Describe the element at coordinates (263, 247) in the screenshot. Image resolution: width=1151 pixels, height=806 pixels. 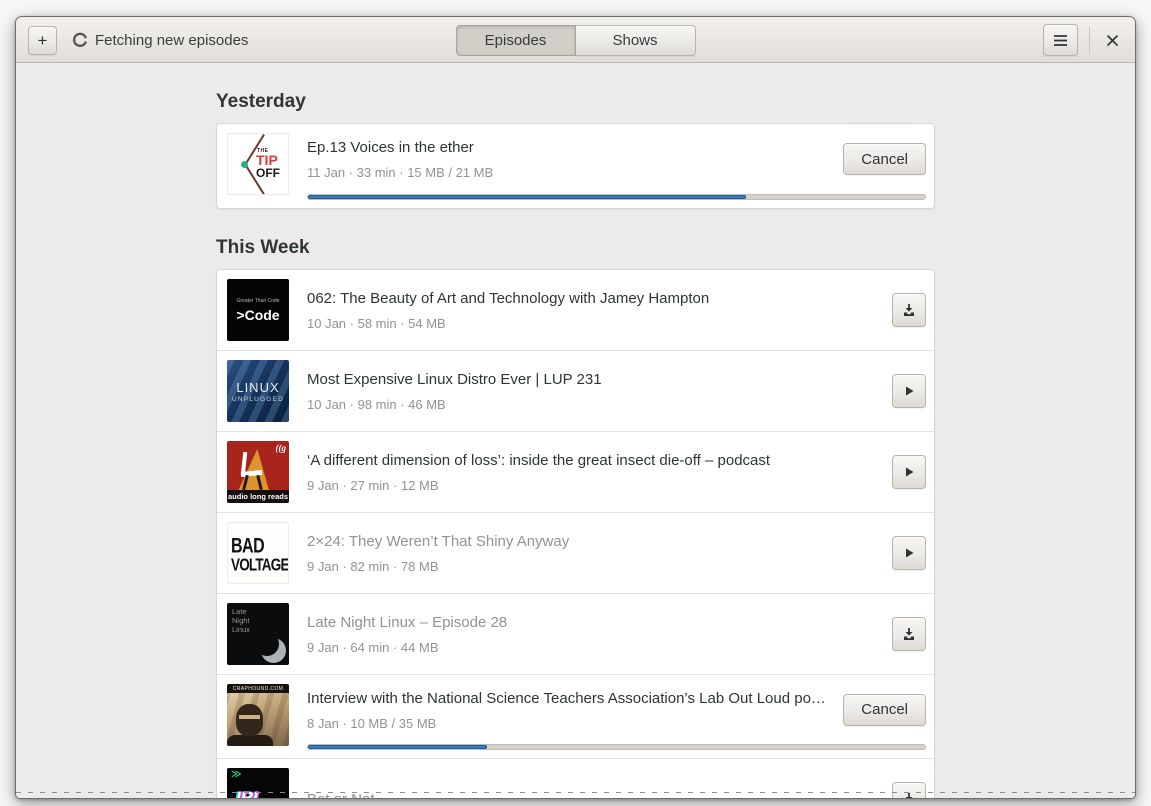
I see `section-title-this-week: This Week` at that location.